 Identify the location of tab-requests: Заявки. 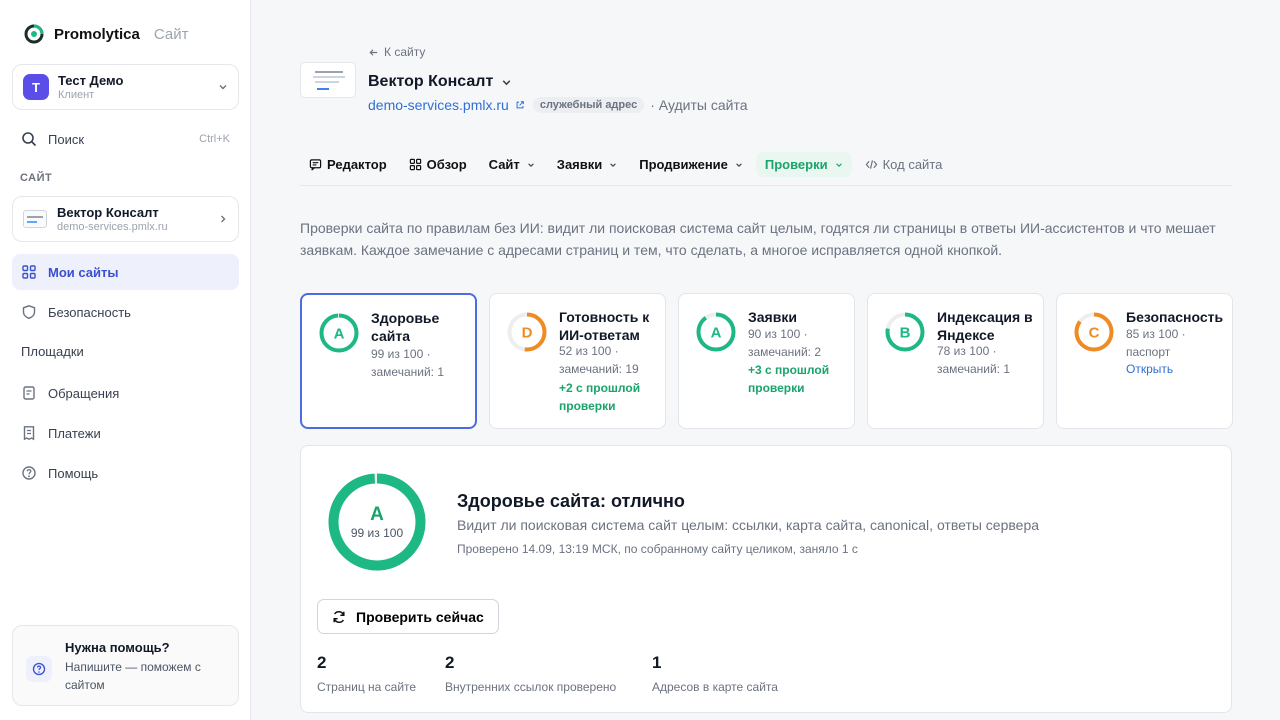
(587, 164).